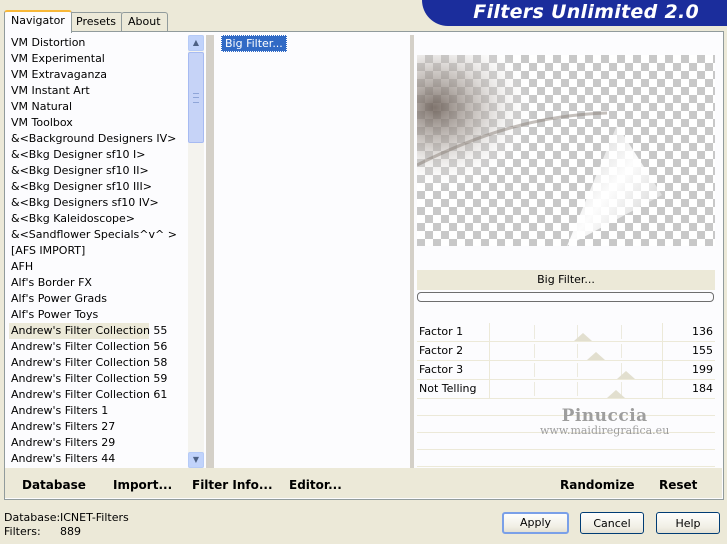  Describe the element at coordinates (32, 517) in the screenshot. I see `database-label: Database:` at that location.